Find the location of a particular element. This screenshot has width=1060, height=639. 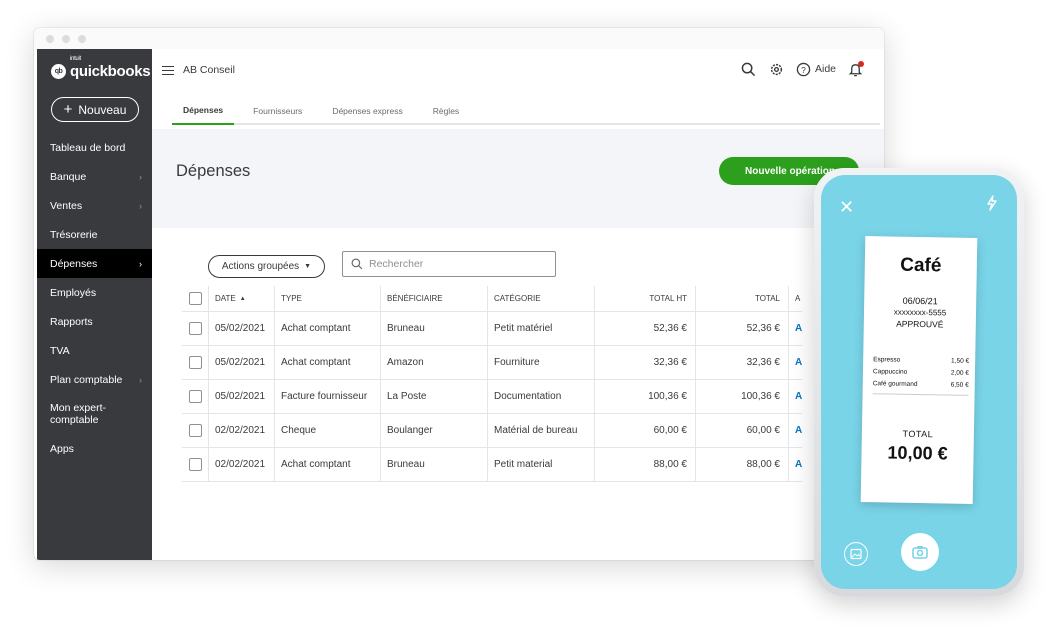

sidebar-item-rapports: Rapports is located at coordinates (94, 321).